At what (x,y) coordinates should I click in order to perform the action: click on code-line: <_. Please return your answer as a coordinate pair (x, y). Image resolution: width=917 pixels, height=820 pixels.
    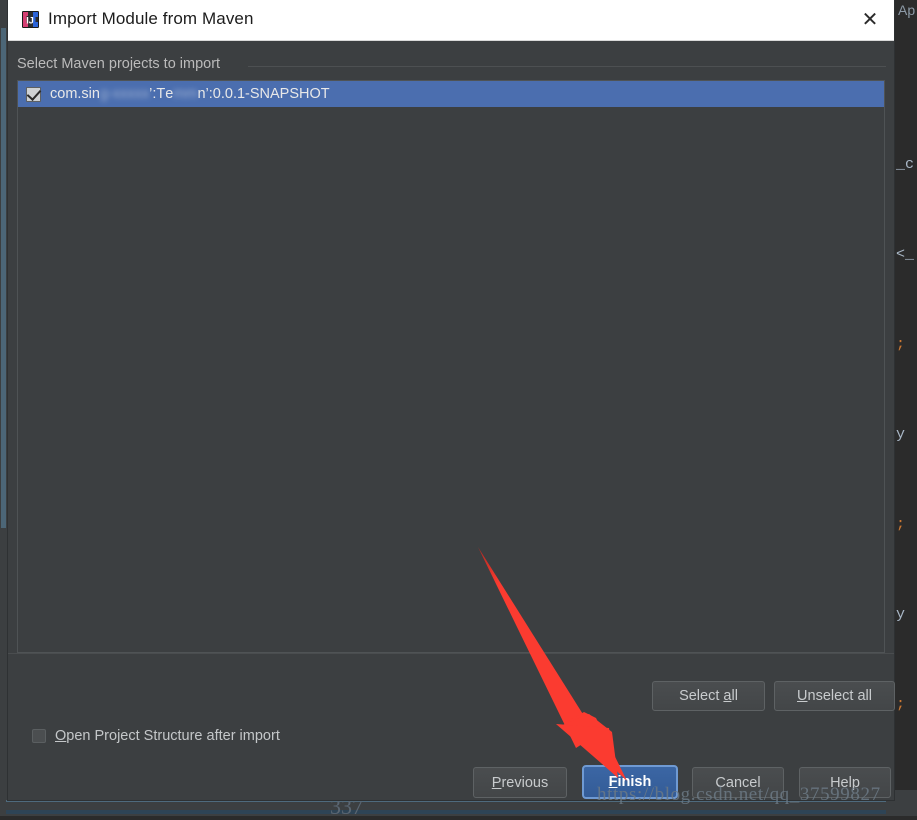
    Looking at the image, I should click on (905, 254).